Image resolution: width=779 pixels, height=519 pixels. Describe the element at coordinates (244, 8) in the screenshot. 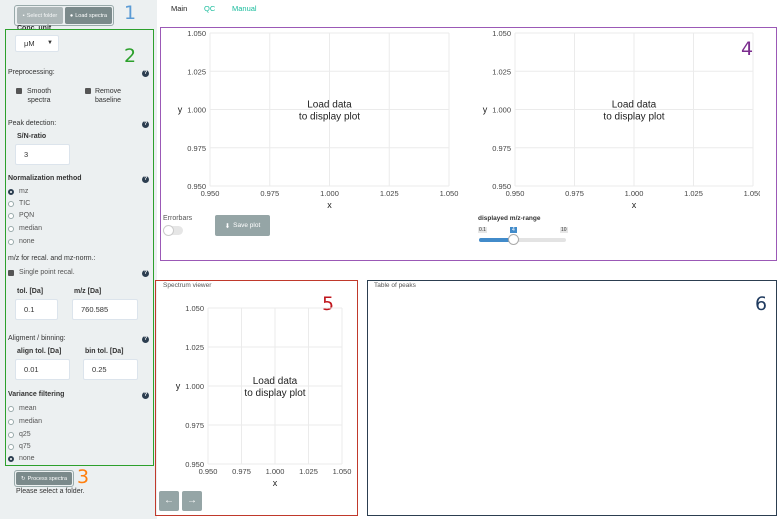

I see `tab-manual: Manual` at that location.